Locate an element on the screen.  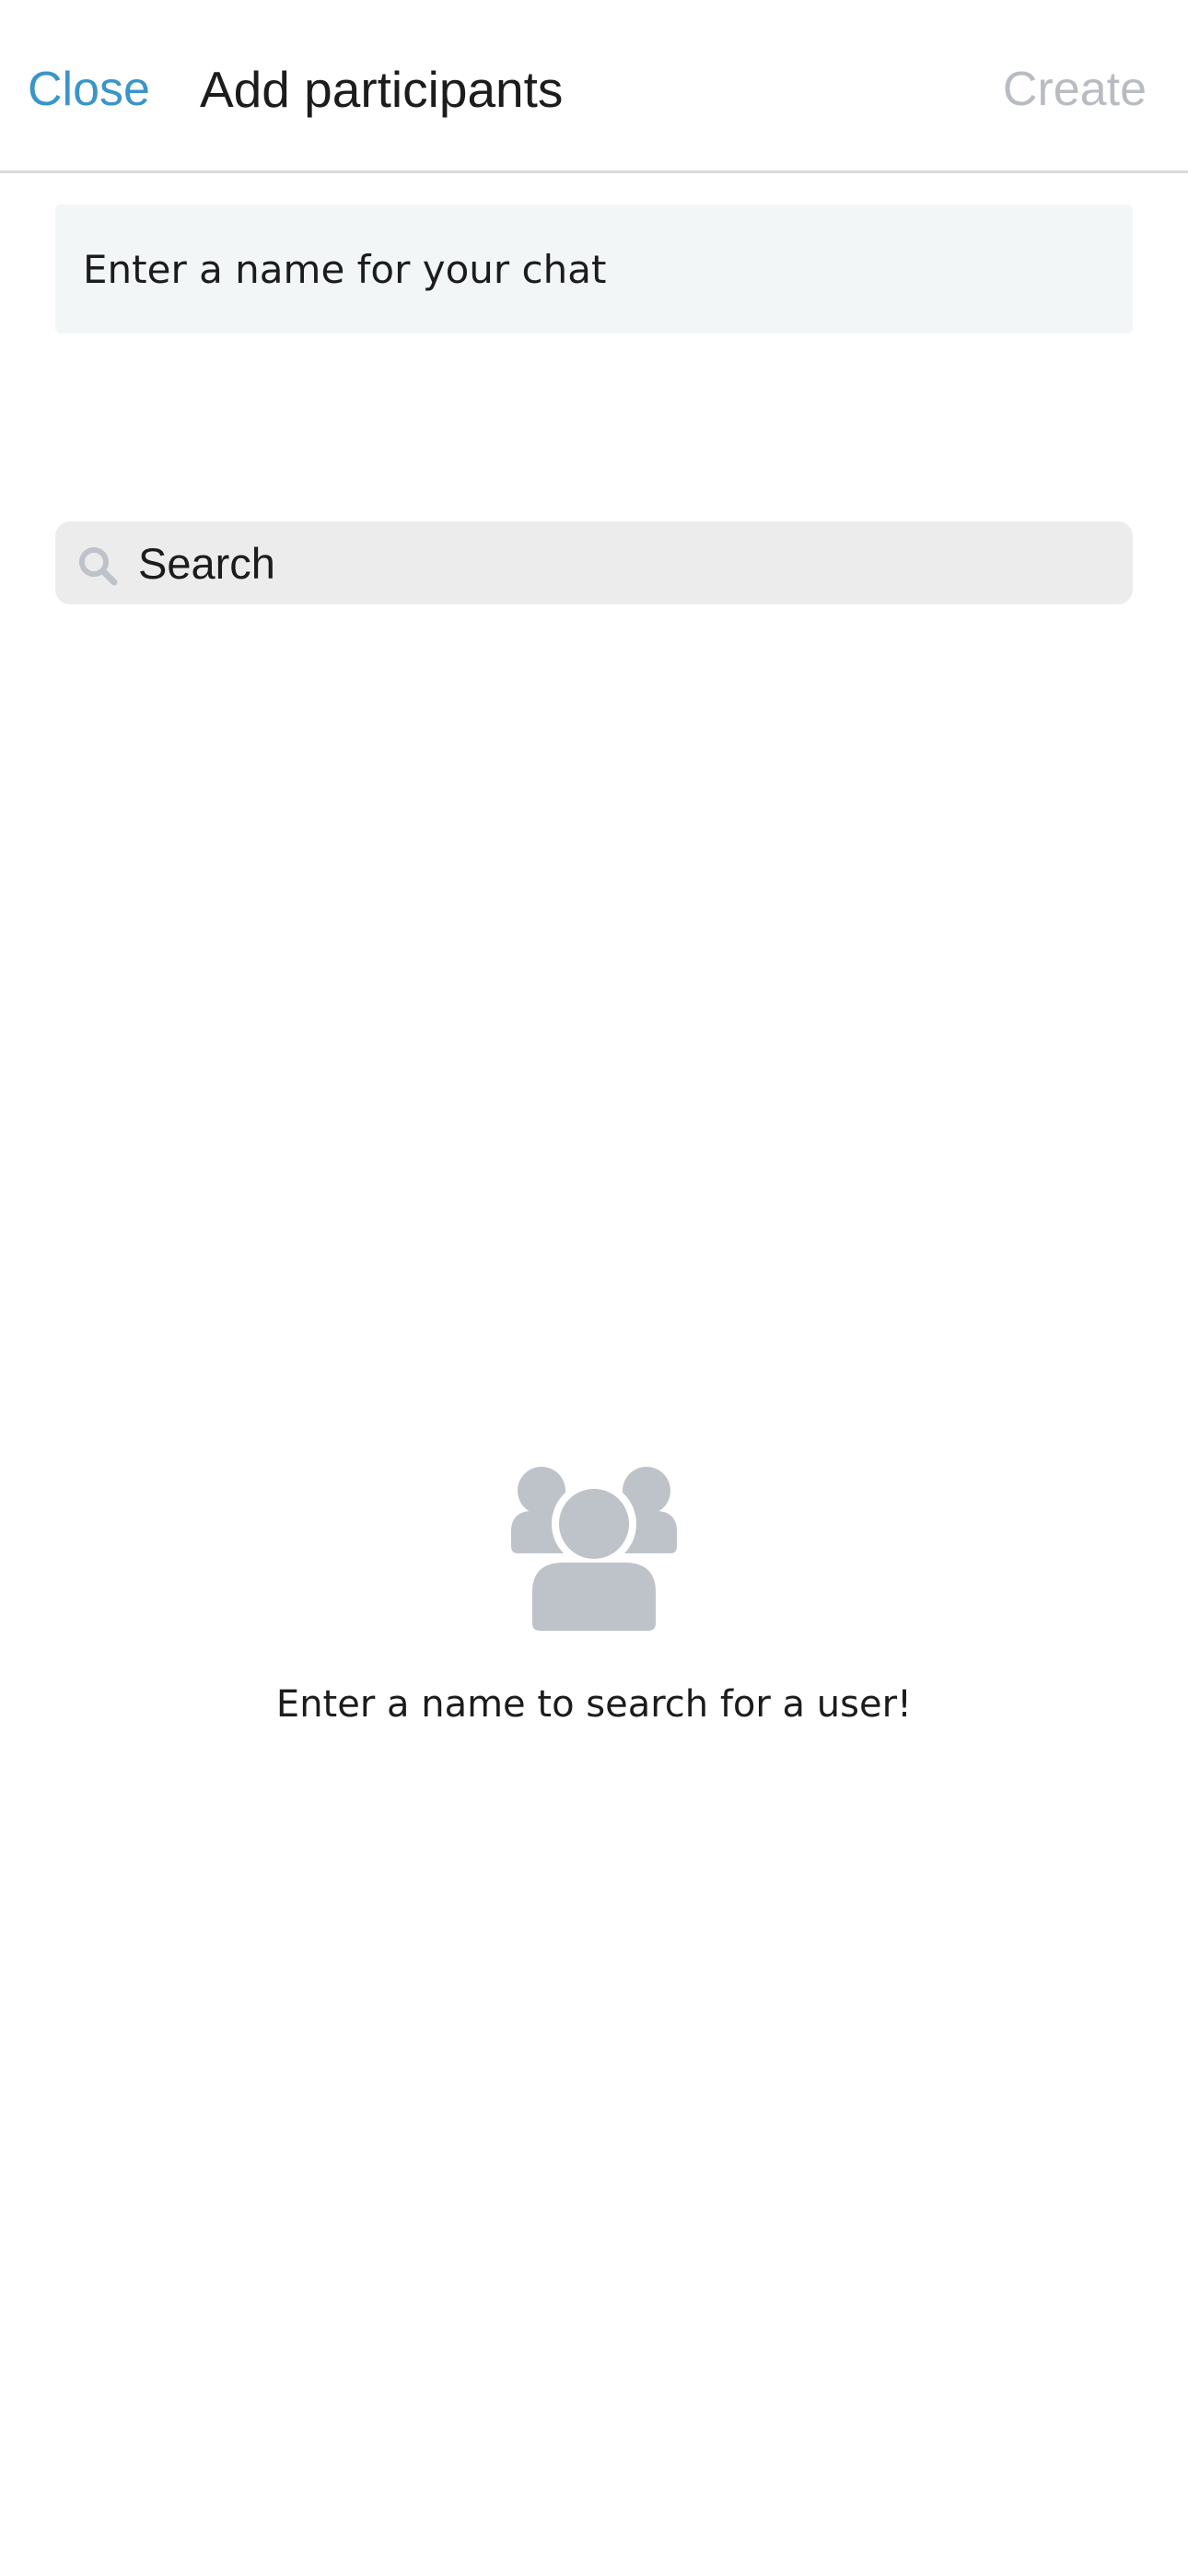
group-icon is located at coordinates (594, 1550).